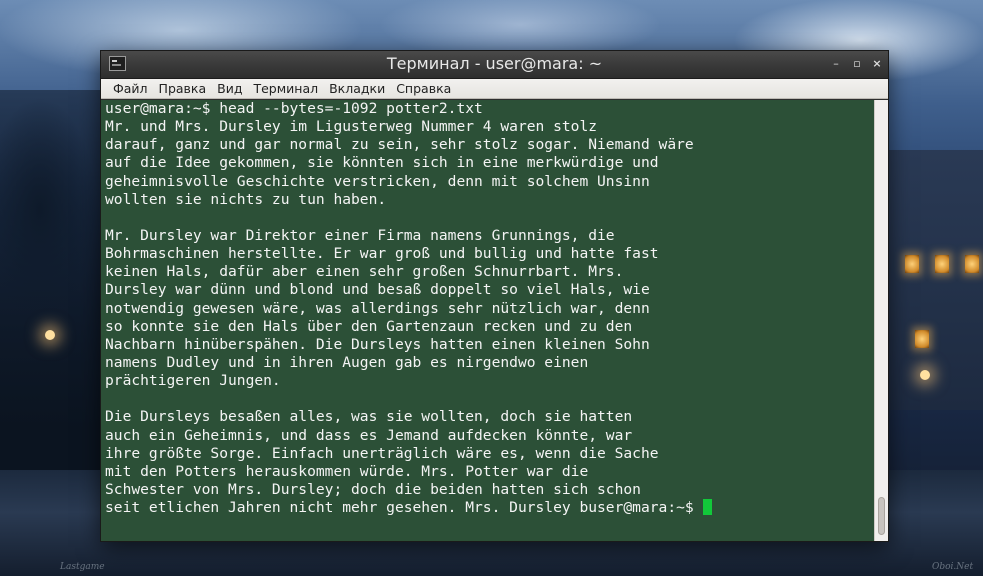 Image resolution: width=983 pixels, height=576 pixels. What do you see at coordinates (494, 89) in the screenshot?
I see `menu-bar: Файл Правка Вид Терминал Вкладки Справка` at bounding box center [494, 89].